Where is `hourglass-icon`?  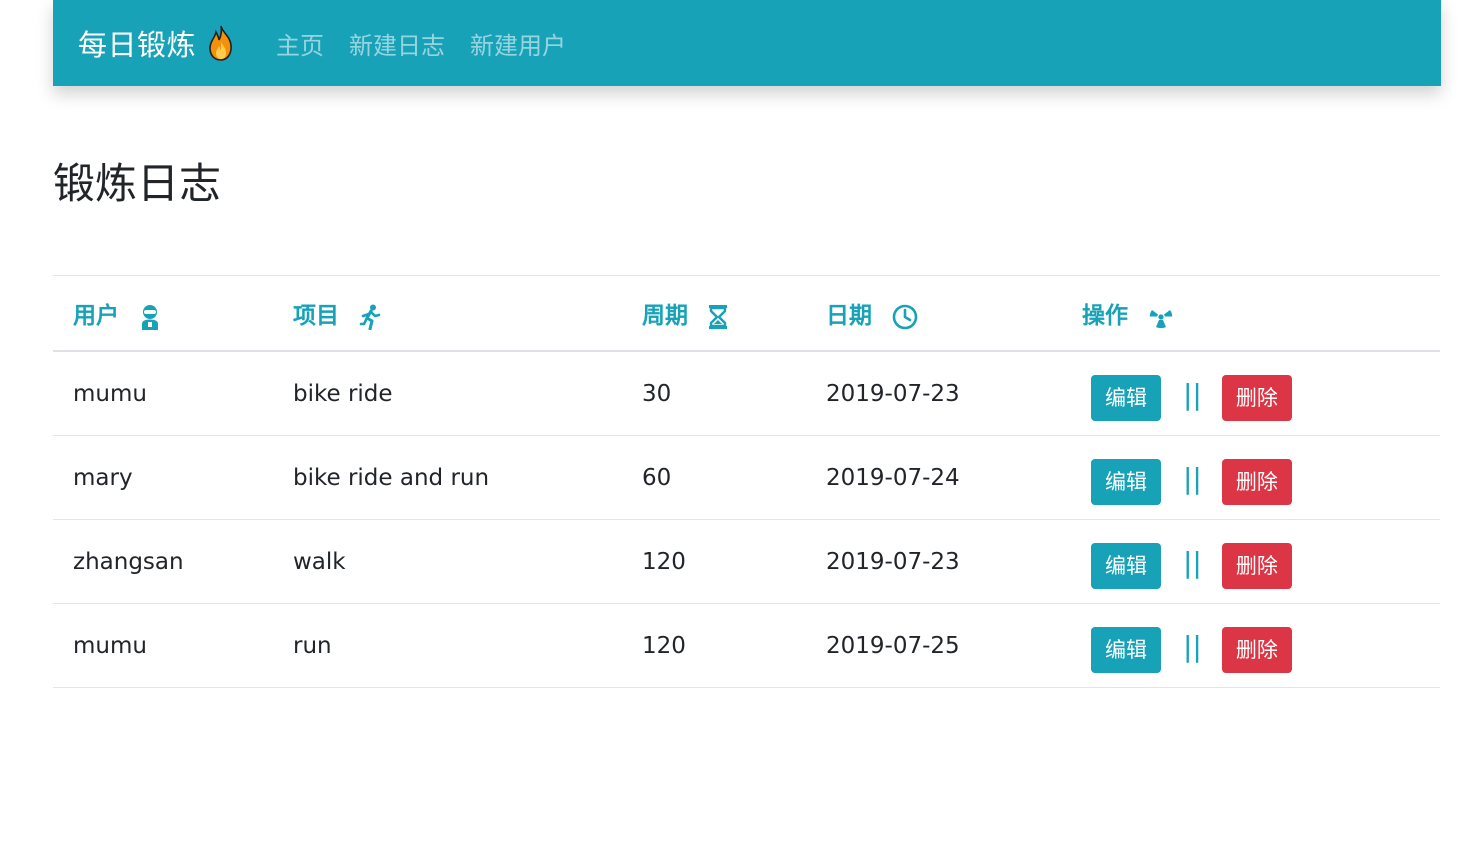
hourglass-icon is located at coordinates (718, 317).